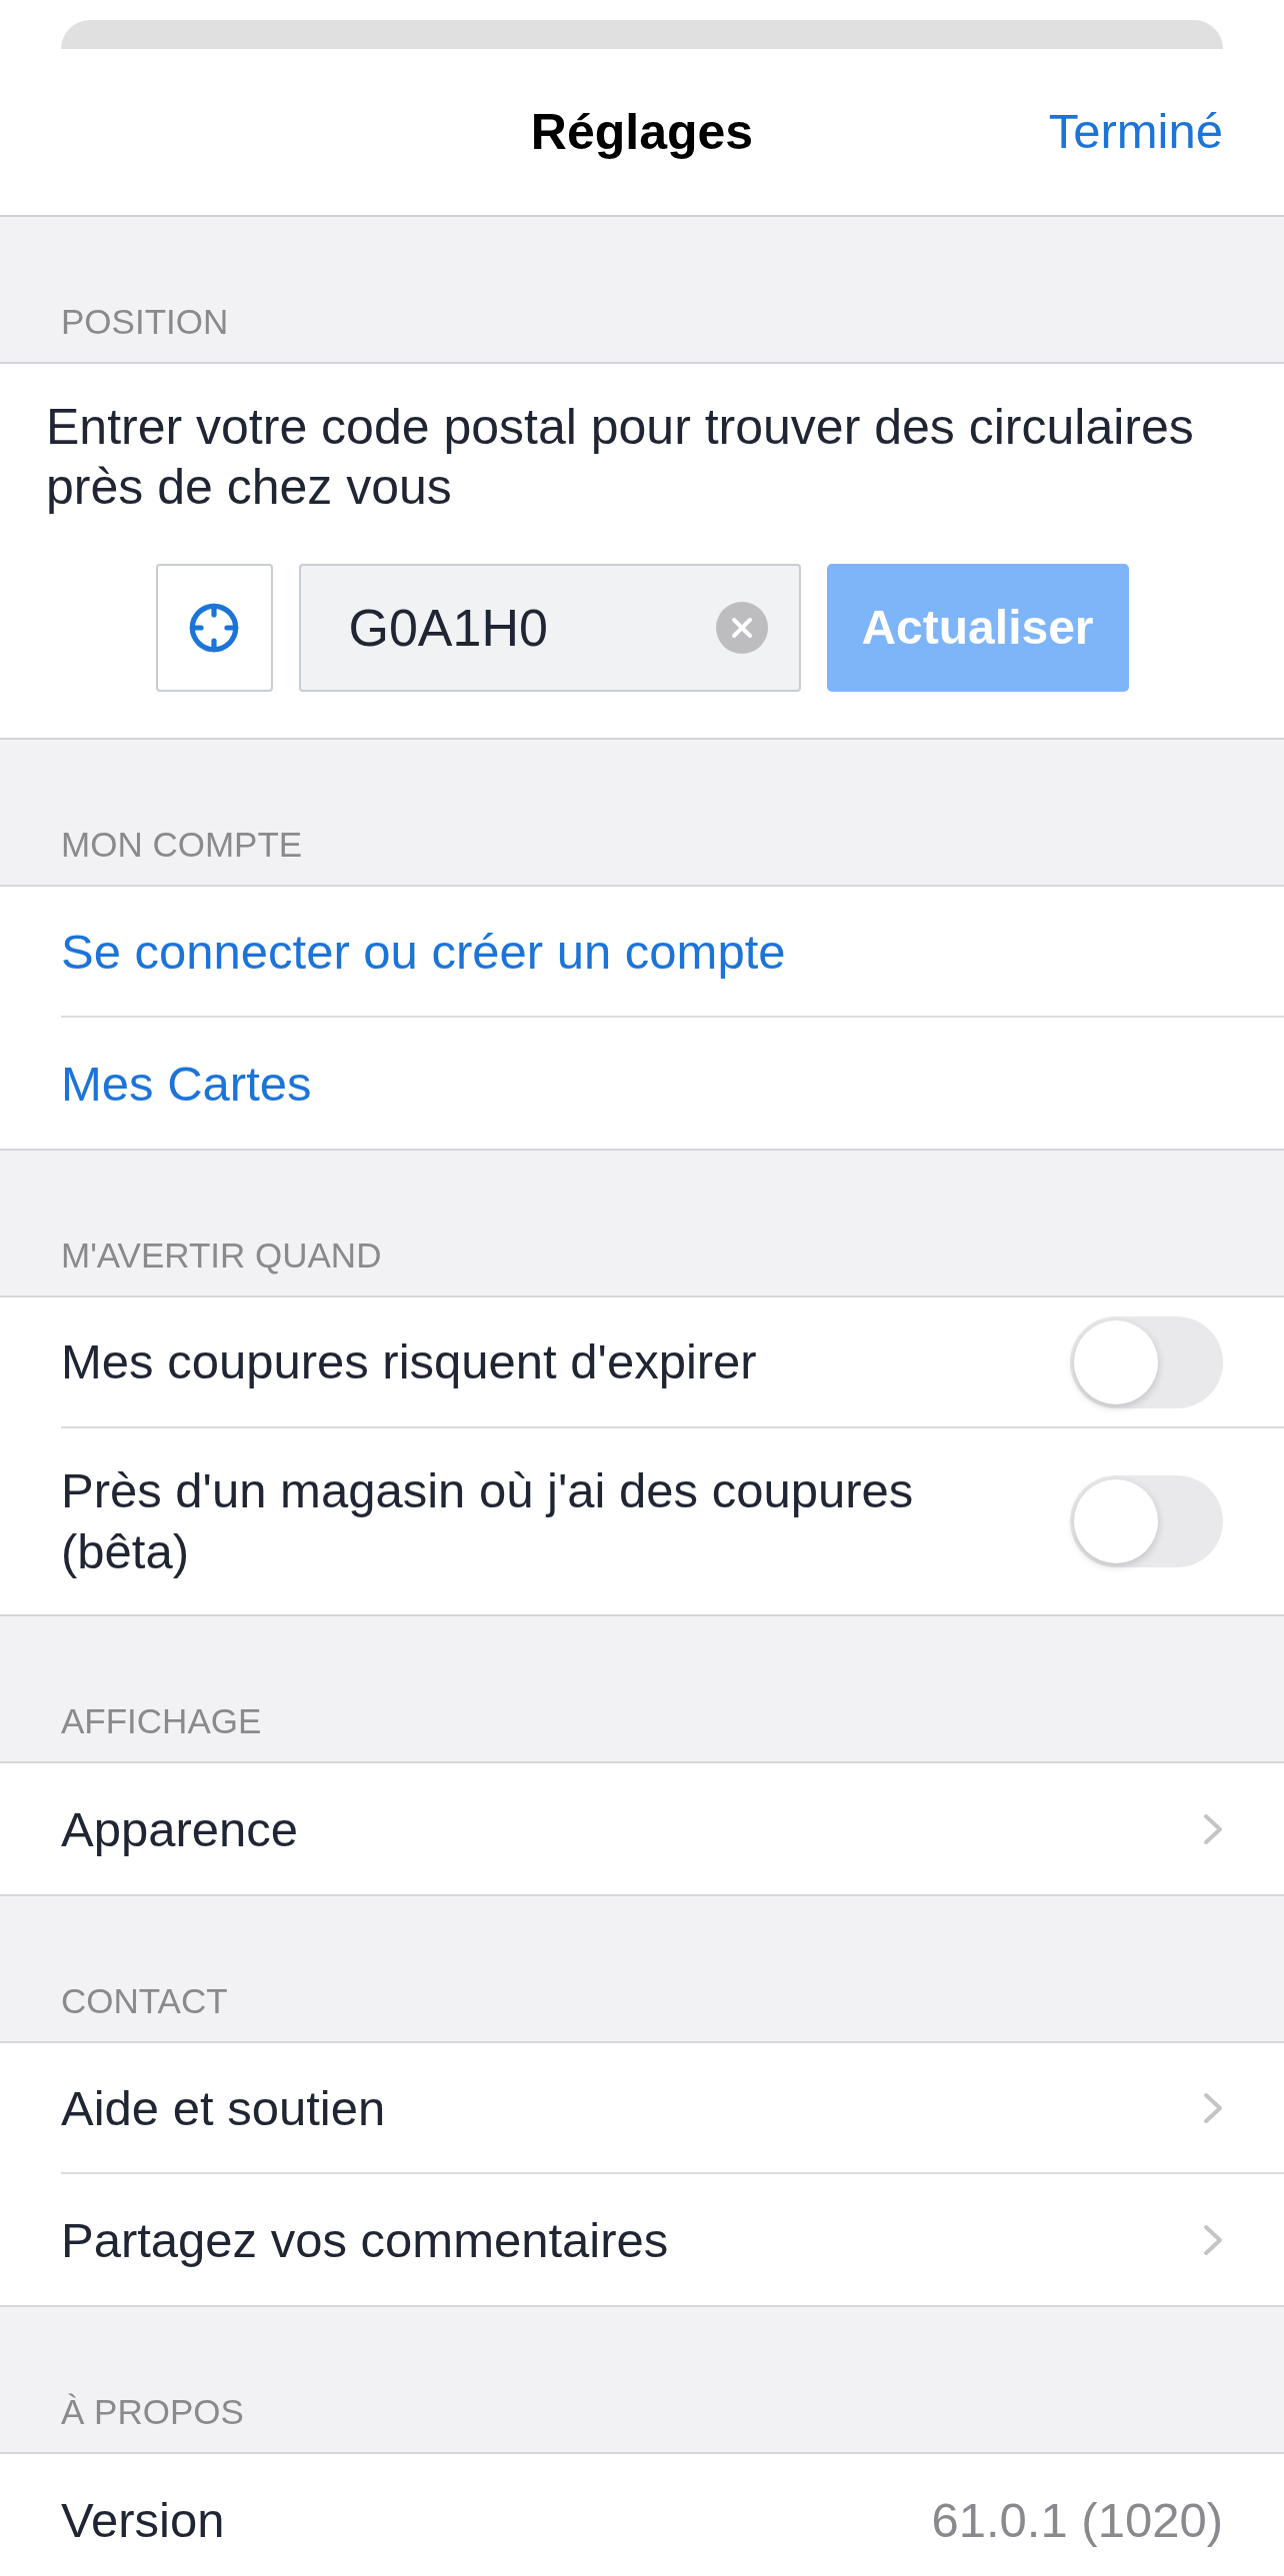  What do you see at coordinates (179, 1828) in the screenshot?
I see `menu-item: Apparence` at bounding box center [179, 1828].